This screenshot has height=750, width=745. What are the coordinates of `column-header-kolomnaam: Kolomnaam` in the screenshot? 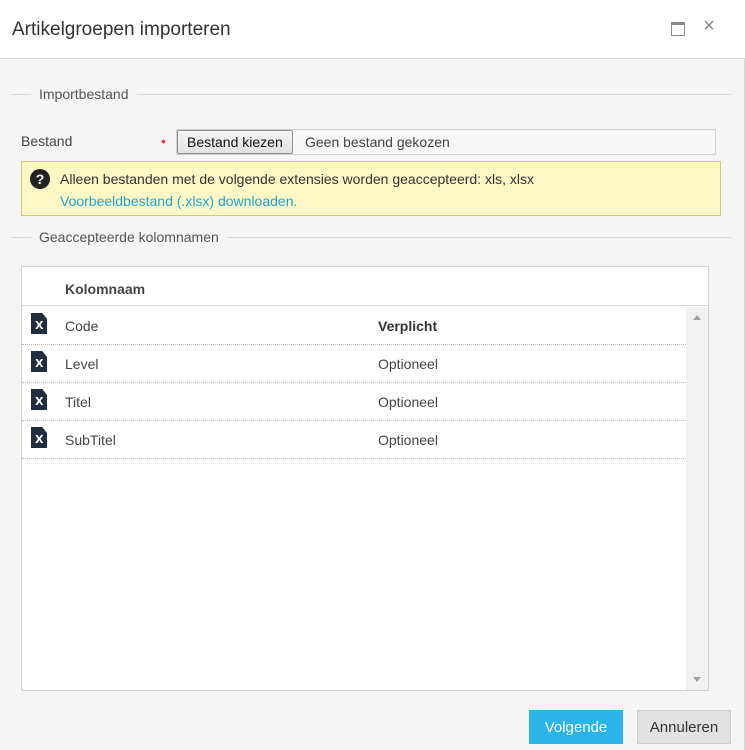 It's located at (105, 289).